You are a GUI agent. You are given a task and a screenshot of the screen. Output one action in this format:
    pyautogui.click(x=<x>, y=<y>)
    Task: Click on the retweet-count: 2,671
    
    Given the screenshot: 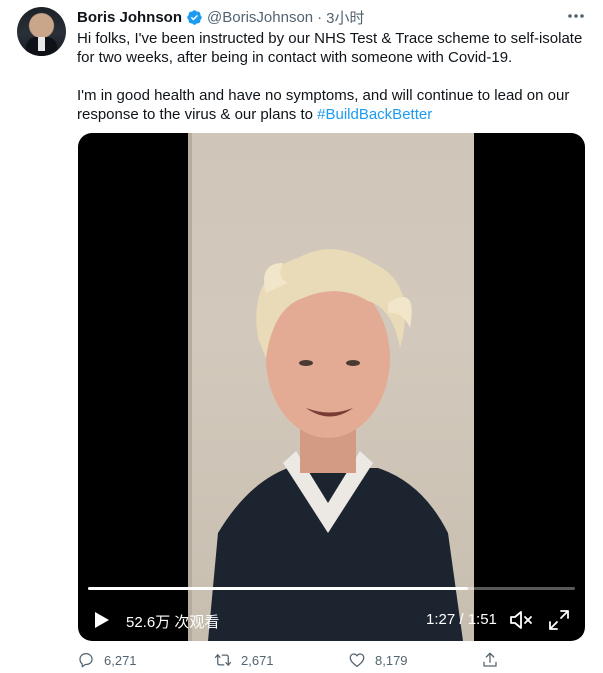 What is the action you would take?
    pyautogui.click(x=257, y=660)
    